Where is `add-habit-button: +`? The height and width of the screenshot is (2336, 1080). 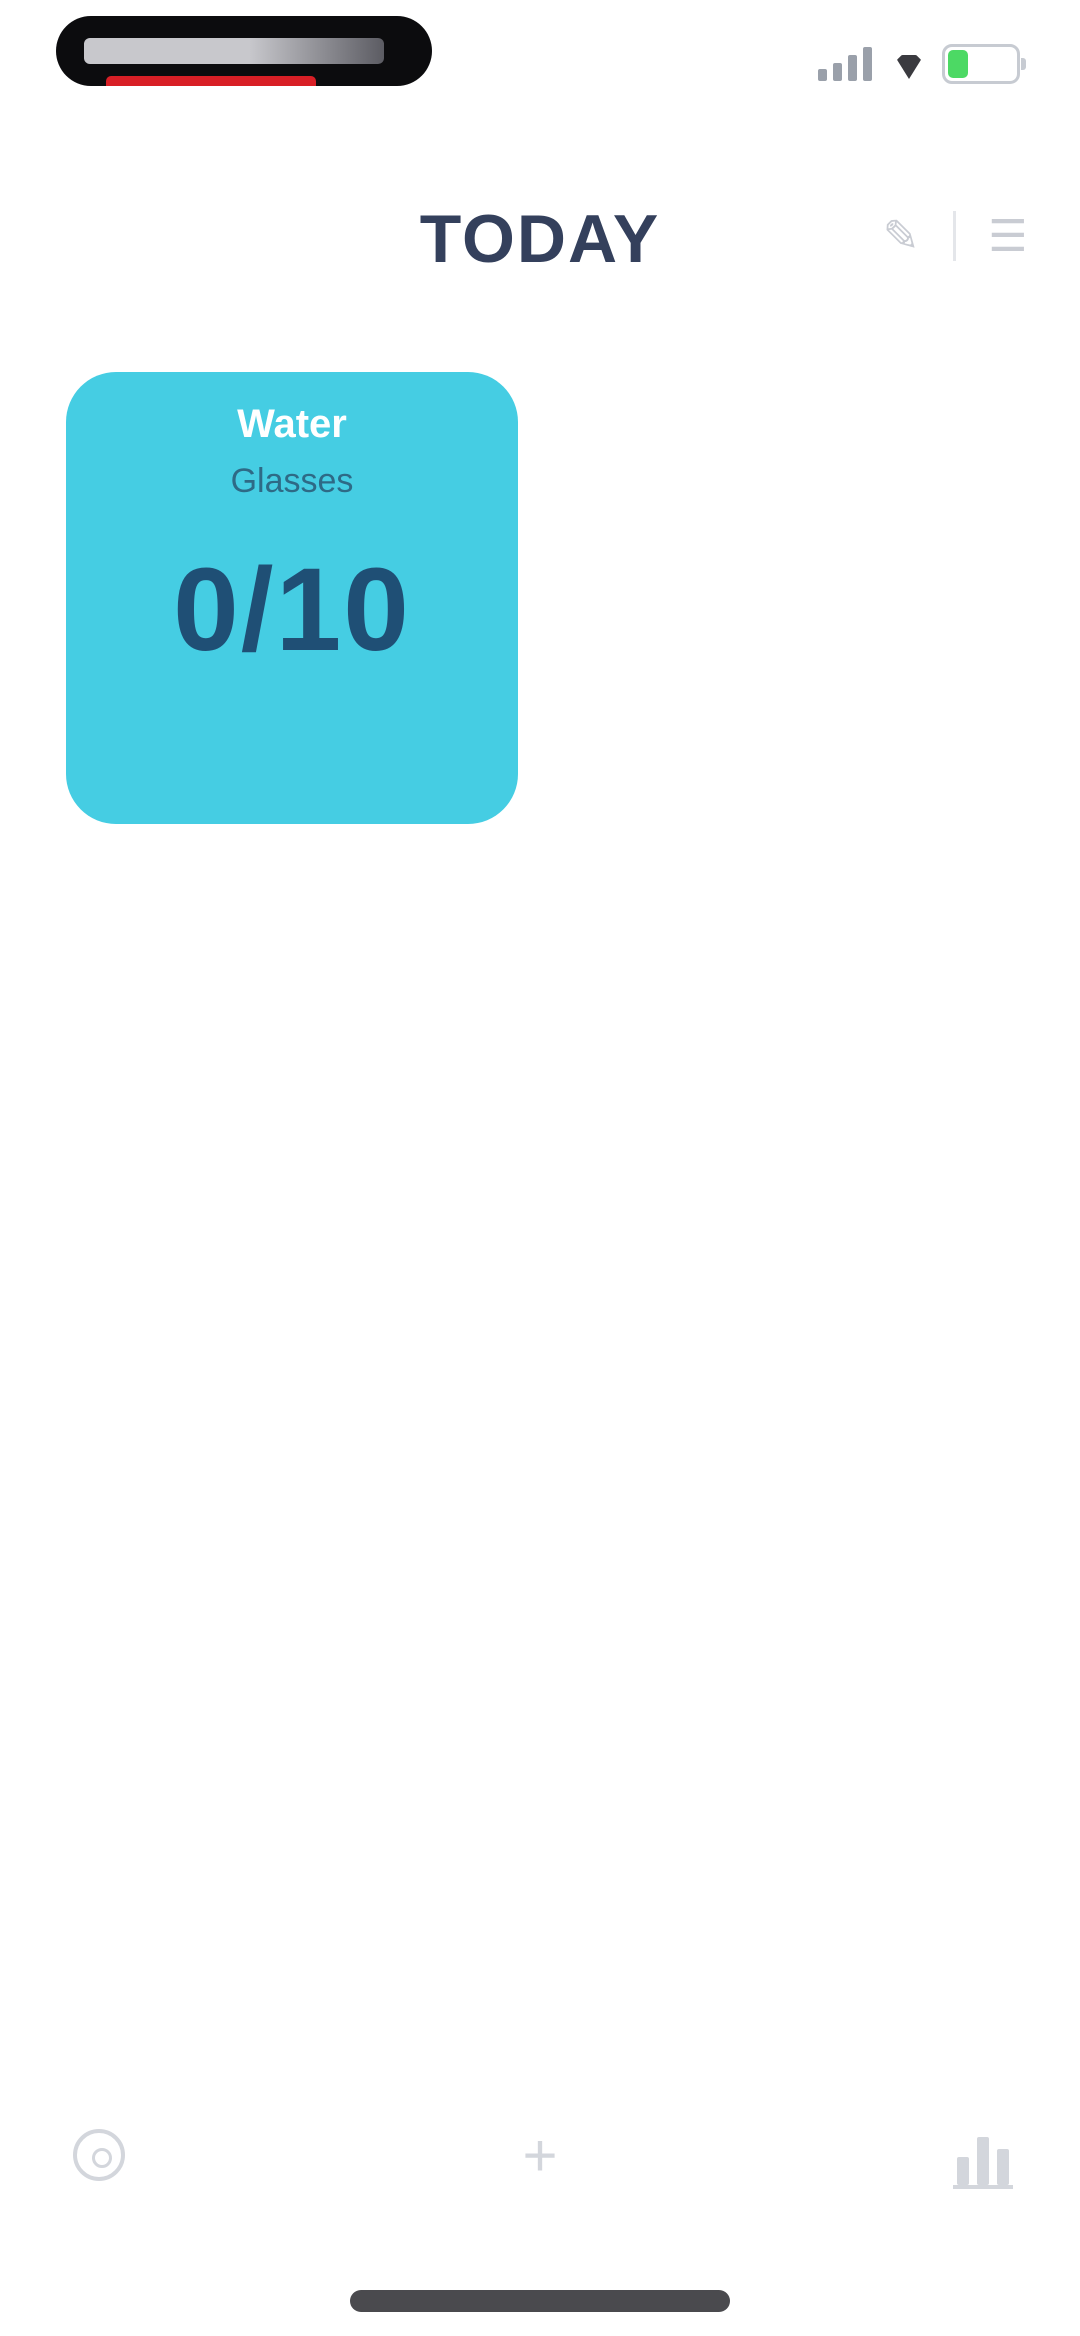
add-habit-button: + is located at coordinates (540, 2155).